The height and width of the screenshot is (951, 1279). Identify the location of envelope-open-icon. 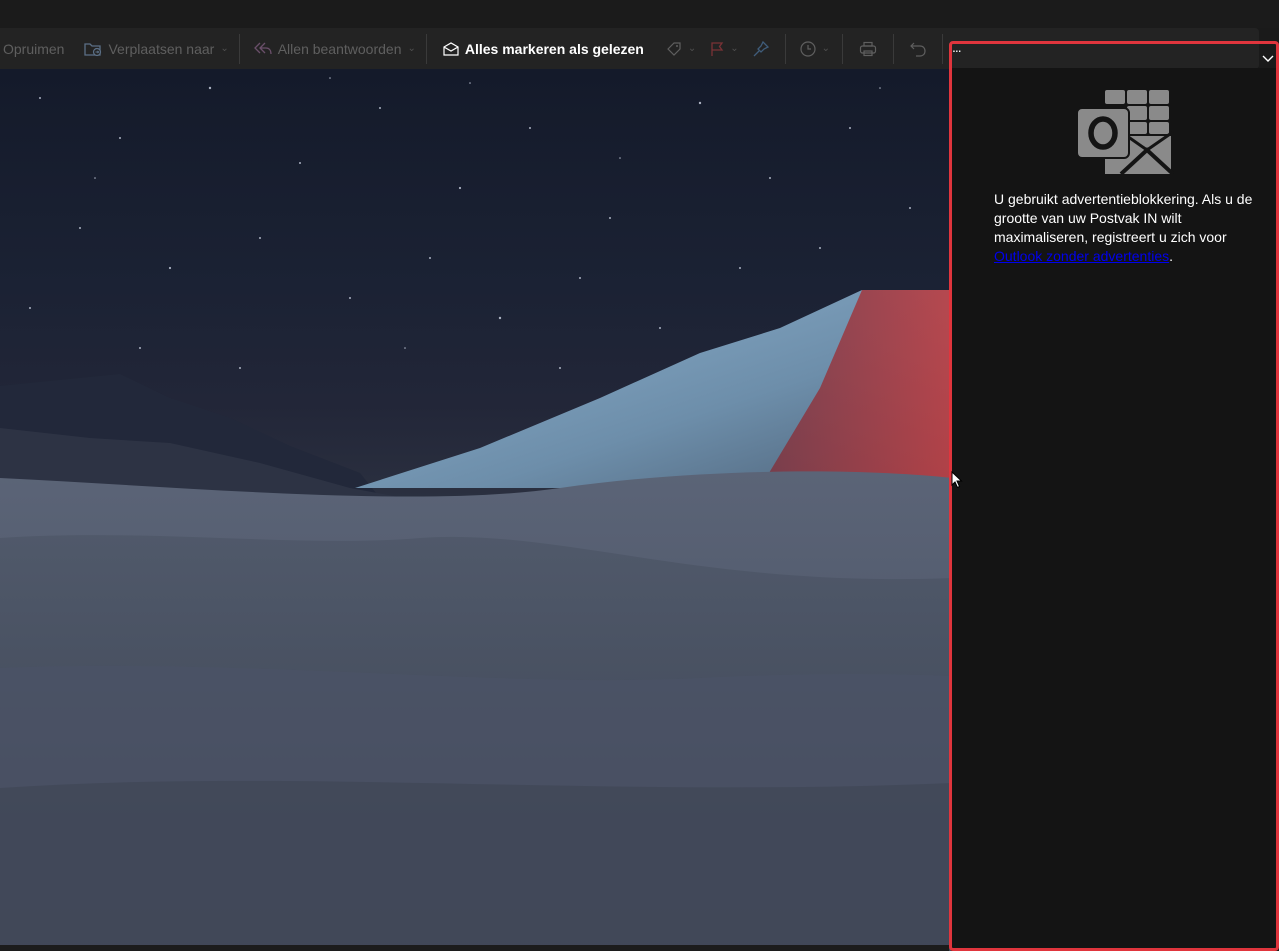
(451, 48).